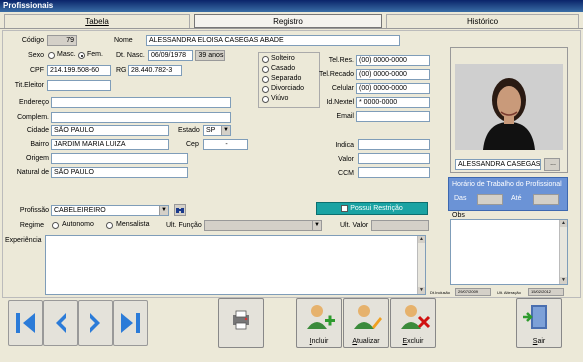 The image size is (583, 362). Describe the element at coordinates (539, 341) in the screenshot. I see `sair-label: Sair` at that location.